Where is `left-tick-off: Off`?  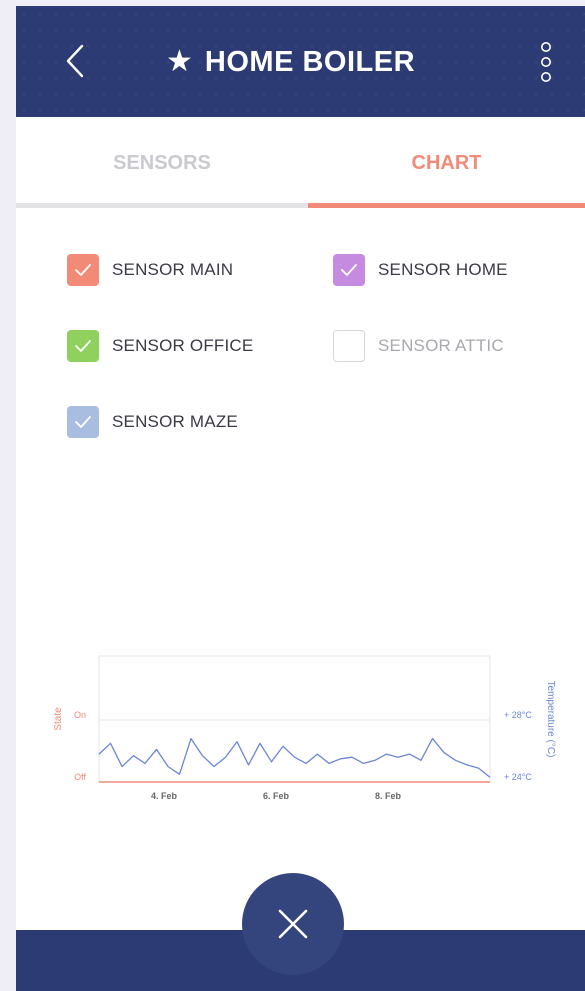 left-tick-off: Off is located at coordinates (80, 777).